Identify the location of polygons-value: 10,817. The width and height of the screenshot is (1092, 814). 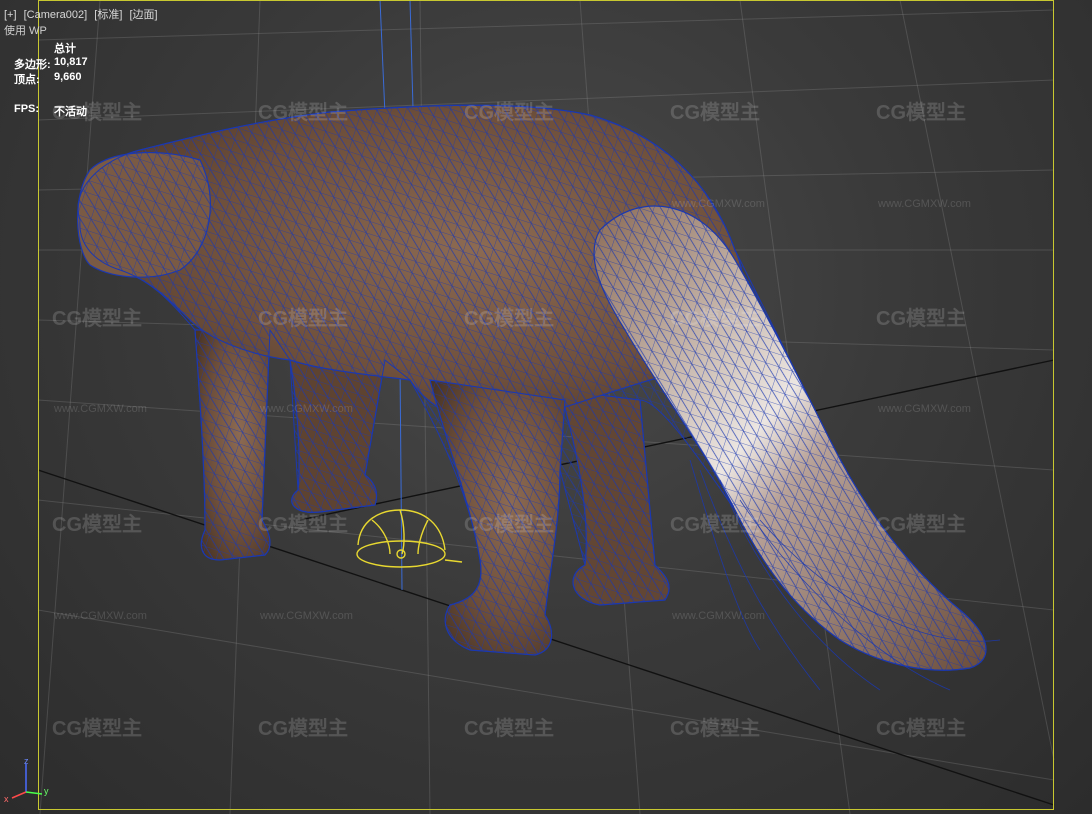
(71, 62).